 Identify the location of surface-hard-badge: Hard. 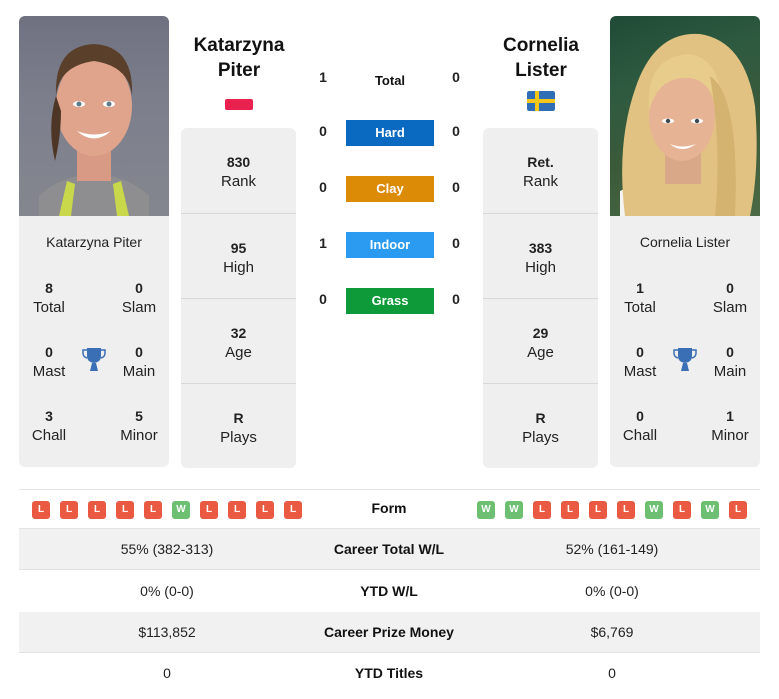
(390, 133).